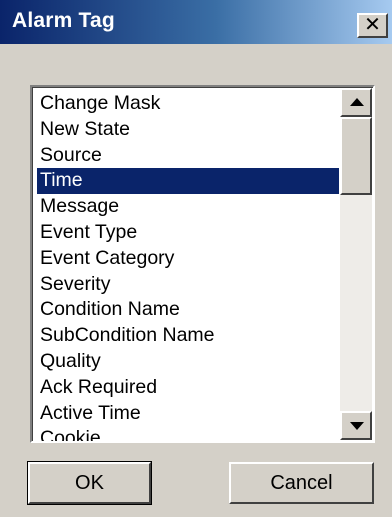 The width and height of the screenshot is (392, 517). What do you see at coordinates (188, 362) in the screenshot?
I see `list-item-quality: Quality` at bounding box center [188, 362].